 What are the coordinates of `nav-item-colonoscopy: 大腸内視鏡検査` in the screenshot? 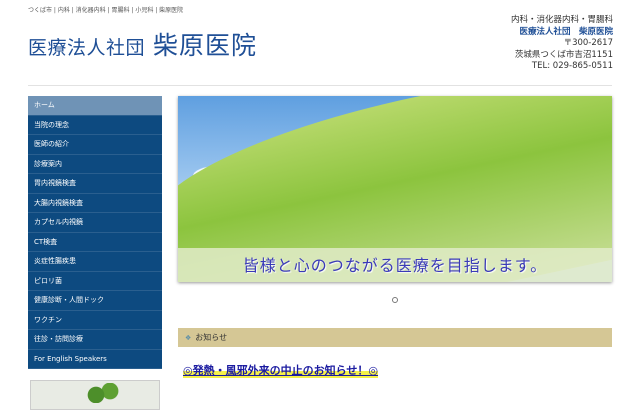 It's located at (95, 203).